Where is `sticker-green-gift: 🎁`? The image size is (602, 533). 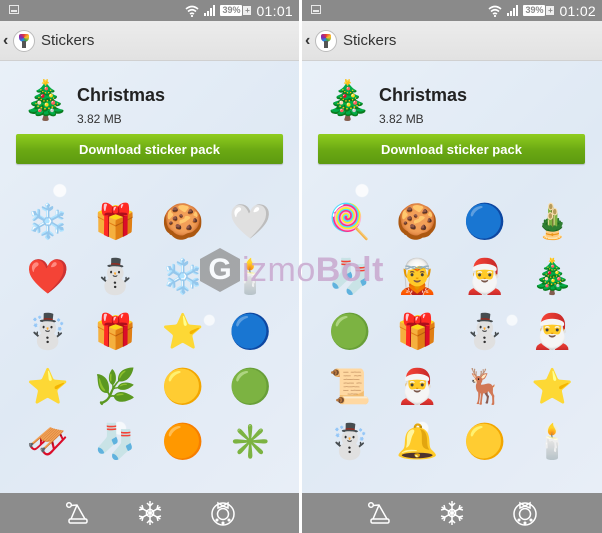
sticker-green-gift: 🎁 is located at coordinates (116, 331).